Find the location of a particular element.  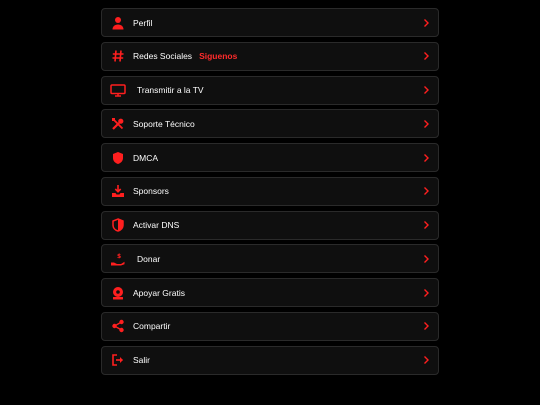

share-icon is located at coordinates (118, 326).